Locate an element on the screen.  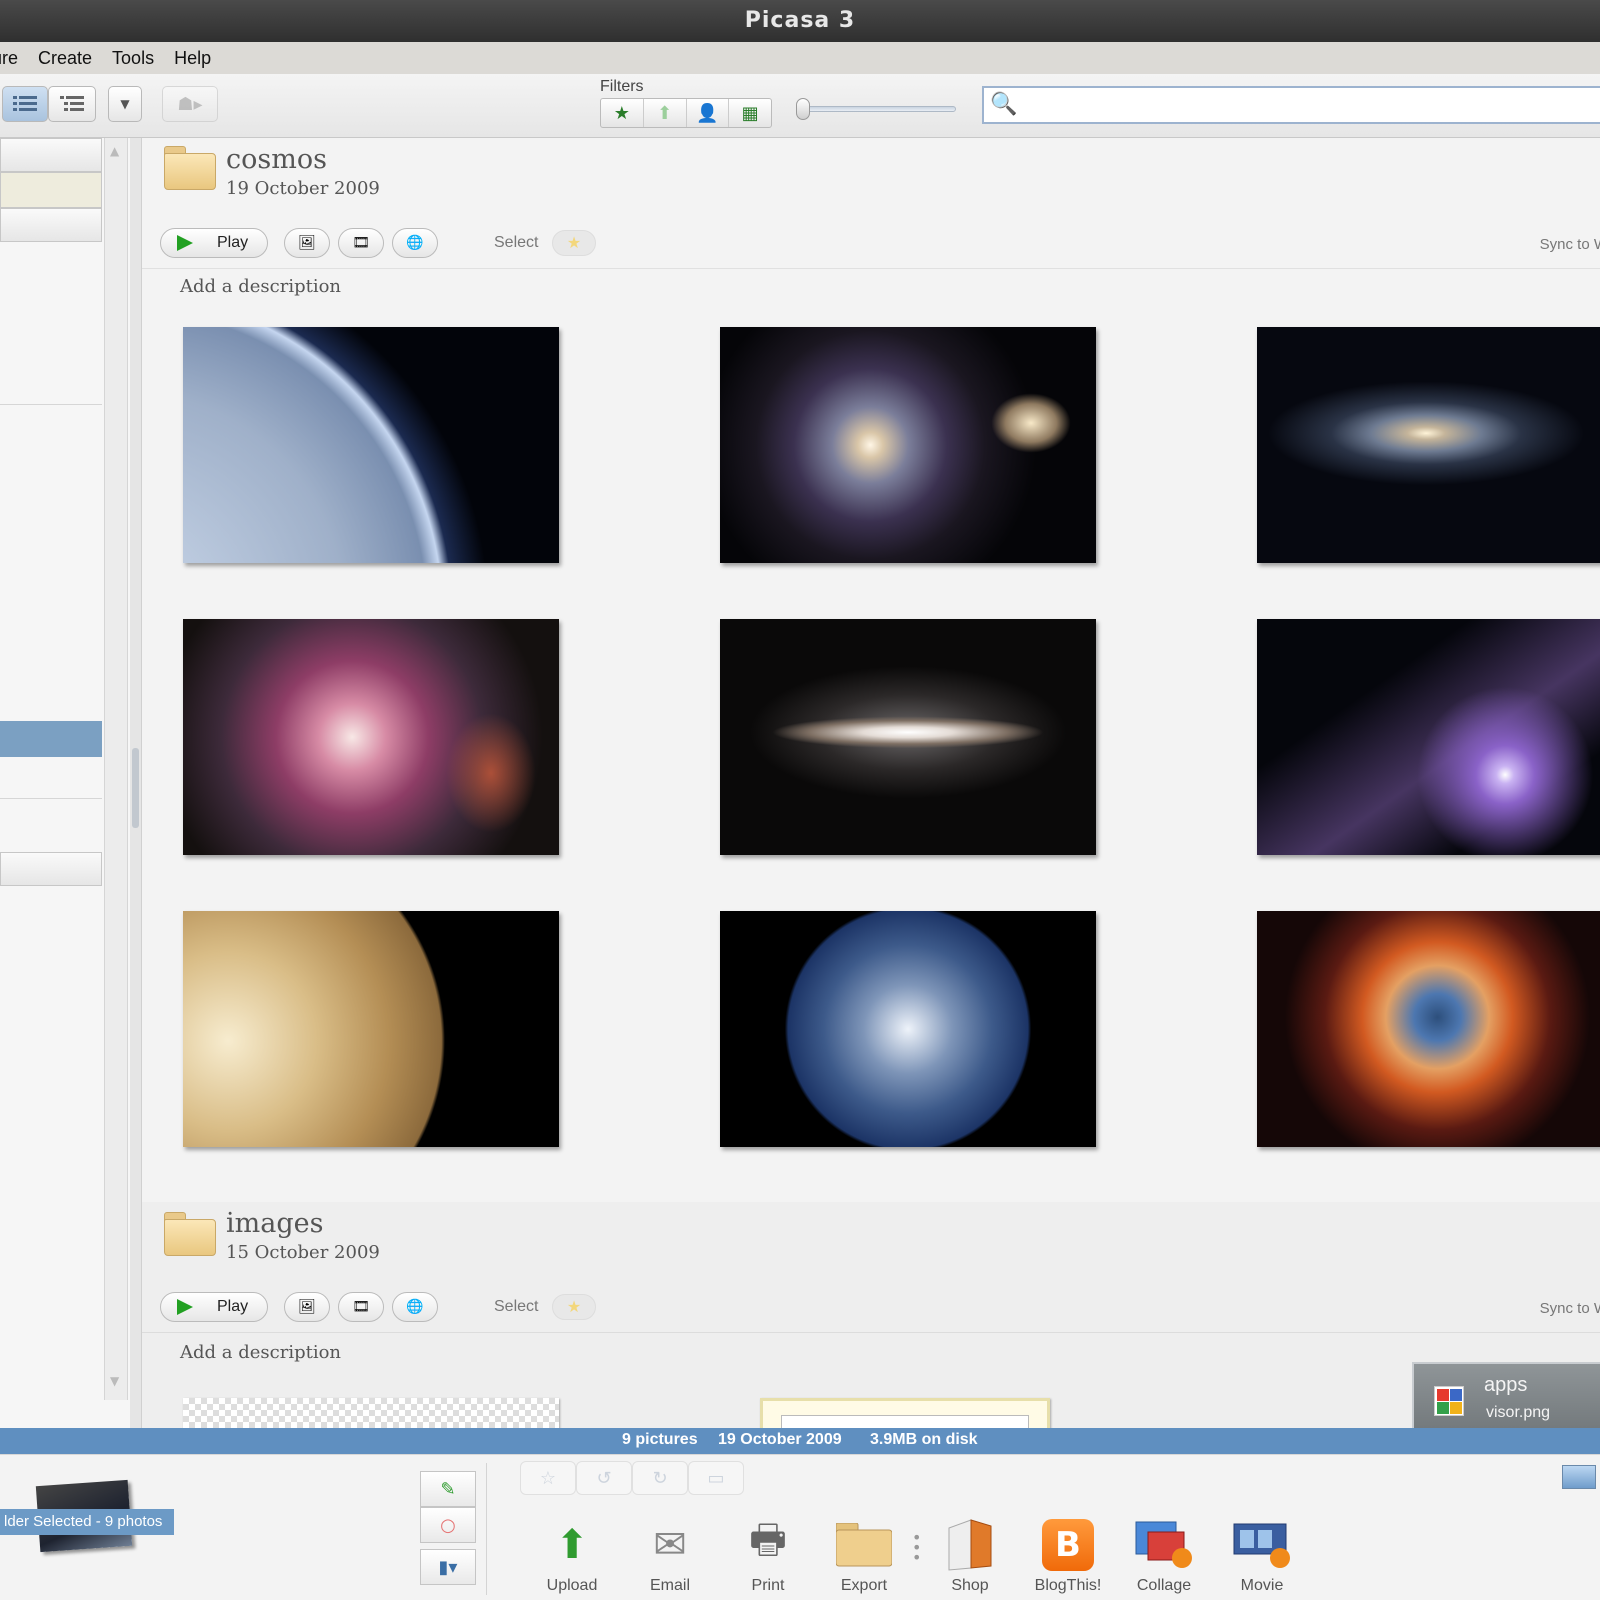
play-icon is located at coordinates (185, 243).